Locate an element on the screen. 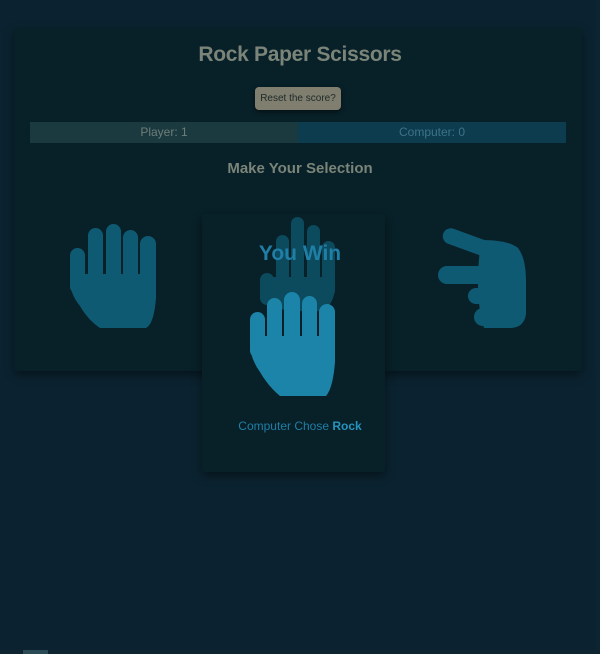  selection-prompt: Make Your Selection is located at coordinates (300, 168).